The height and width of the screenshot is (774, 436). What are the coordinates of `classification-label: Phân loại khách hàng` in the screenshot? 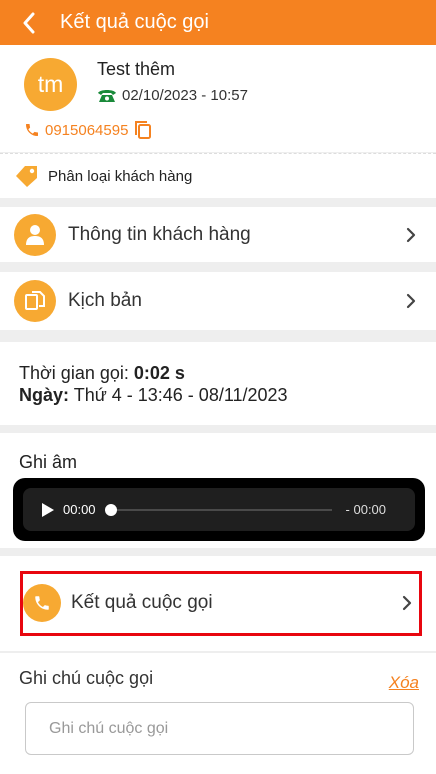 It's located at (120, 176).